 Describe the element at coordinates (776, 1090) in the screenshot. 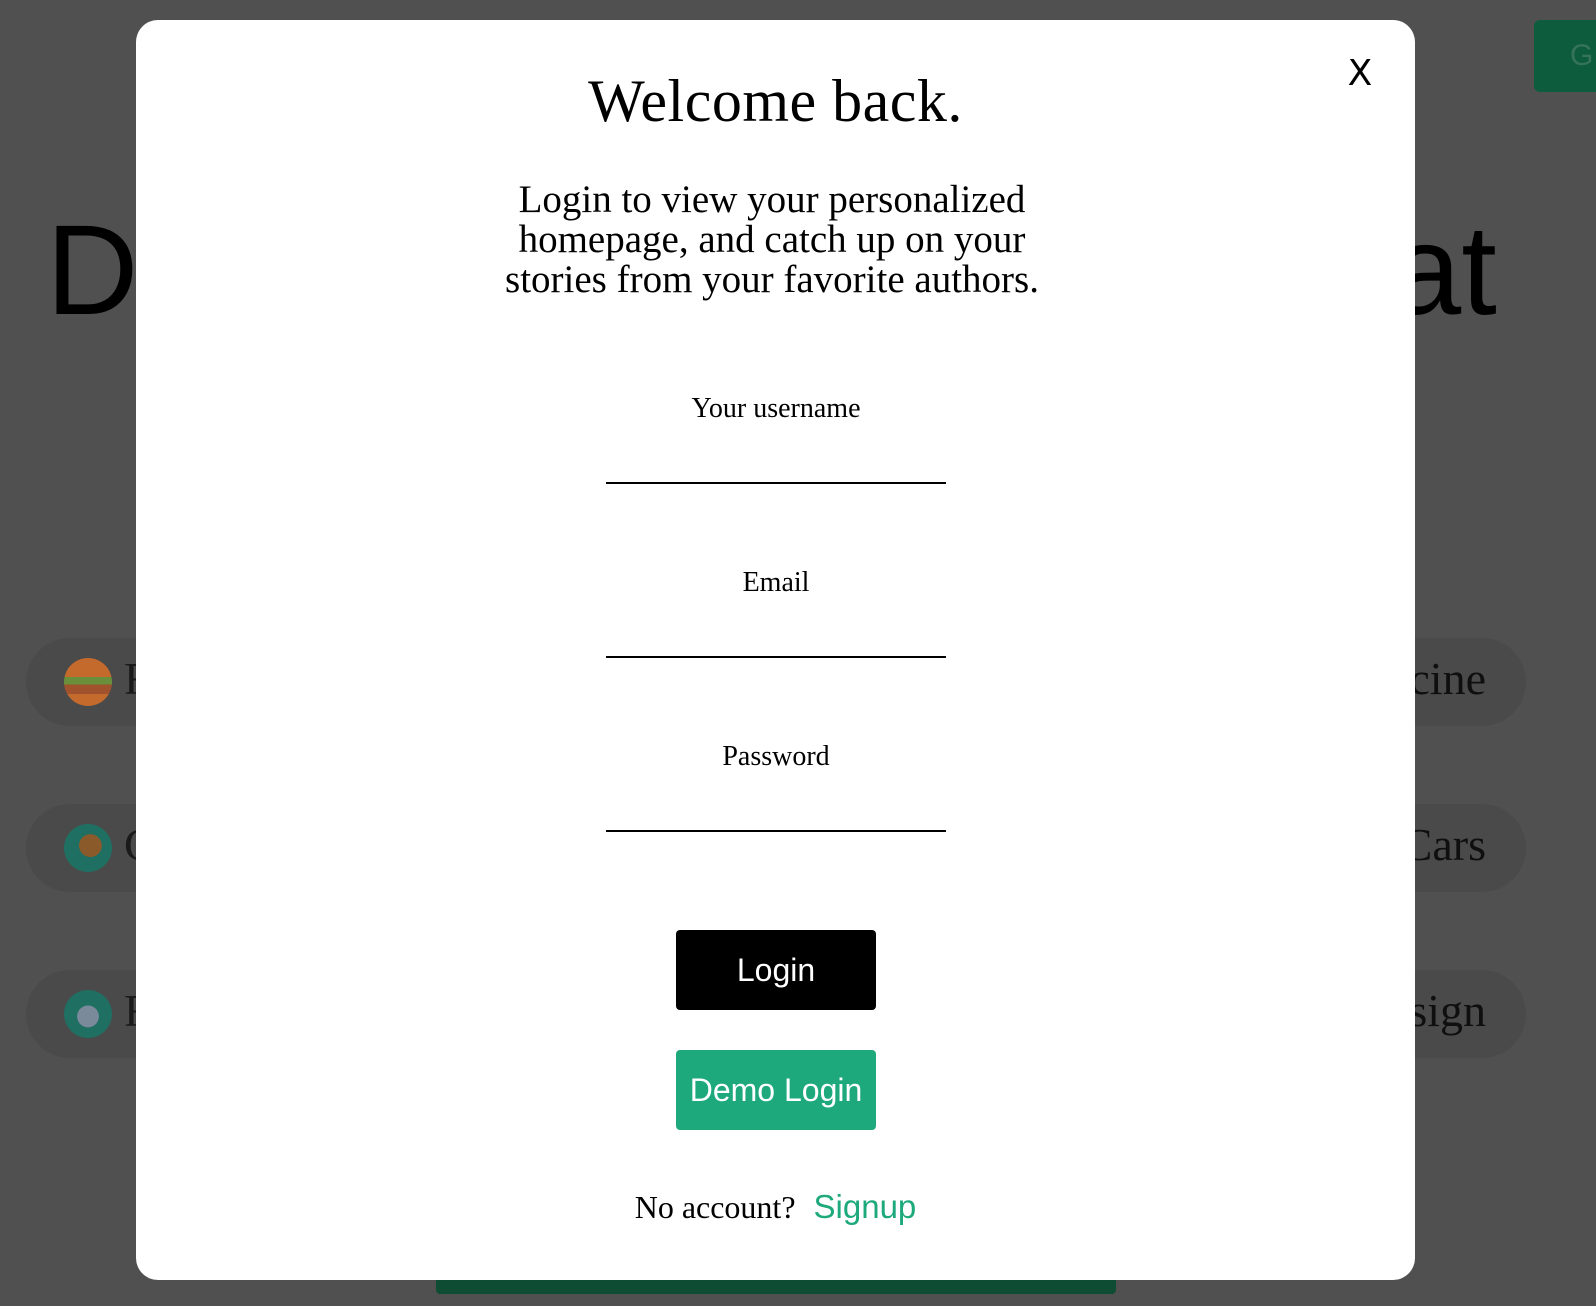

I see `demo-login-button: Demo Login` at that location.